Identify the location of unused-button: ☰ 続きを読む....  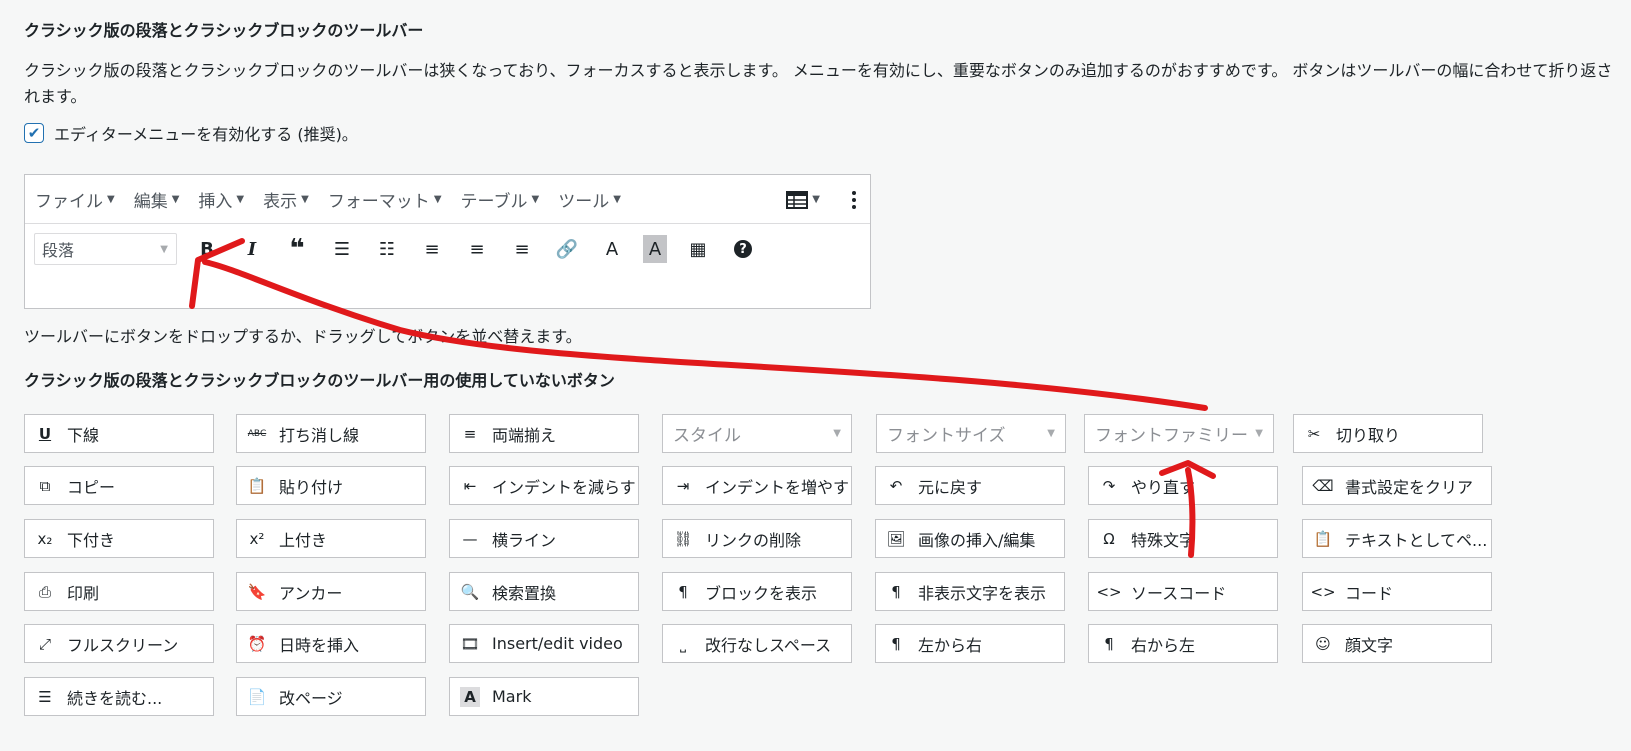
(119, 696).